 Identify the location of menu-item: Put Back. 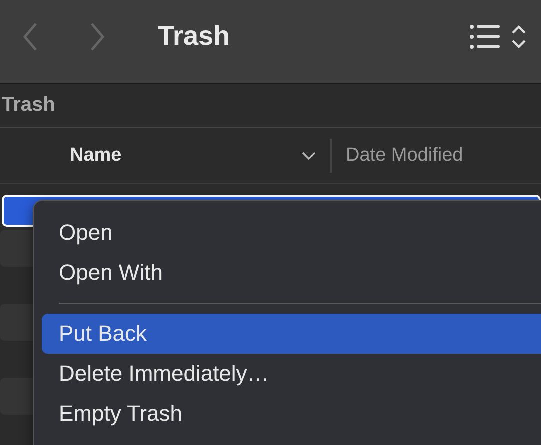
(291, 334).